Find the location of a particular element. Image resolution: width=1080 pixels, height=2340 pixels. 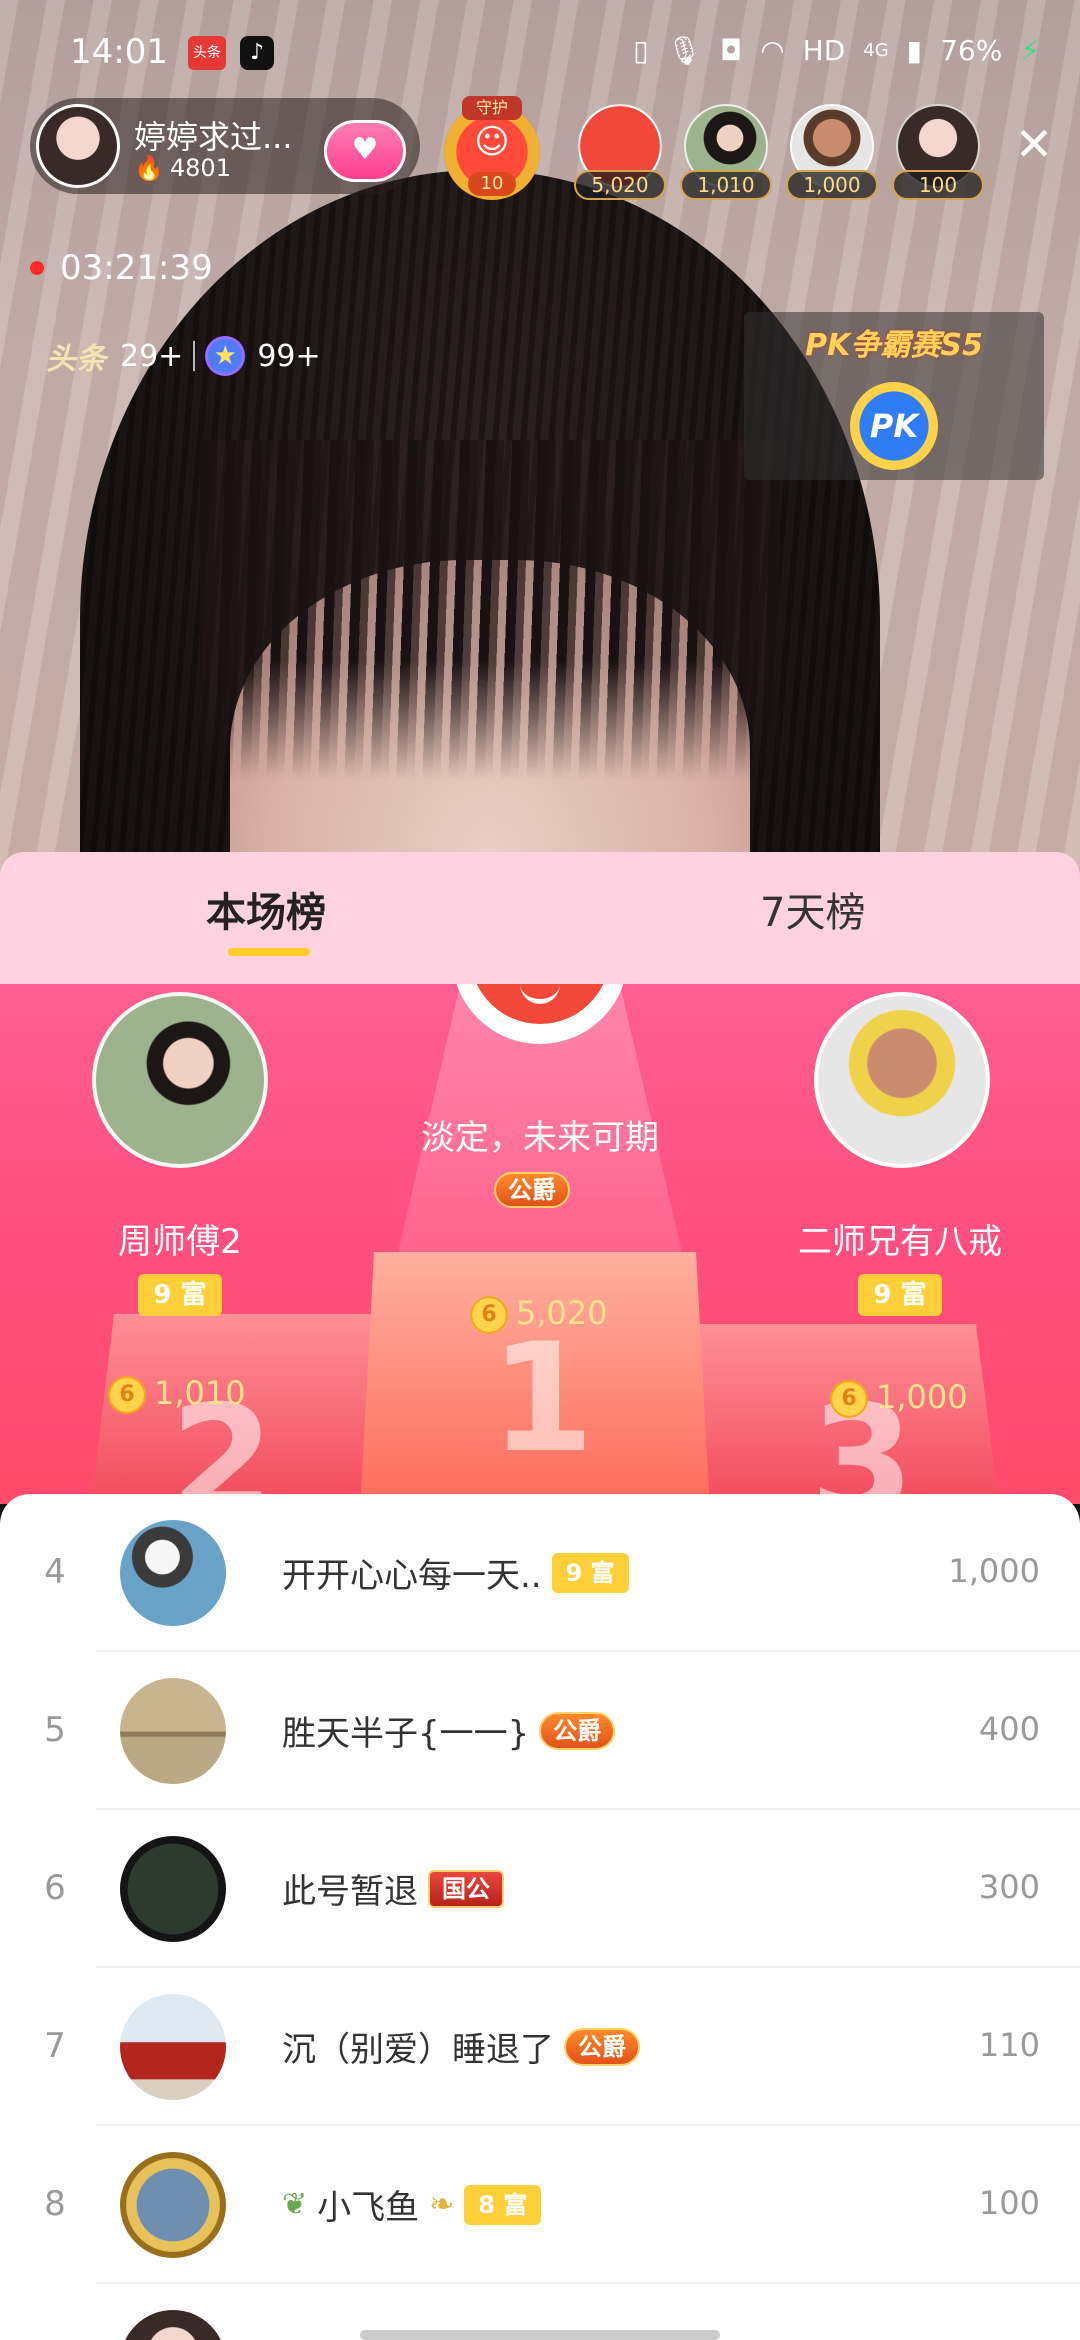

user-score: 400 is located at coordinates (1009, 1729).